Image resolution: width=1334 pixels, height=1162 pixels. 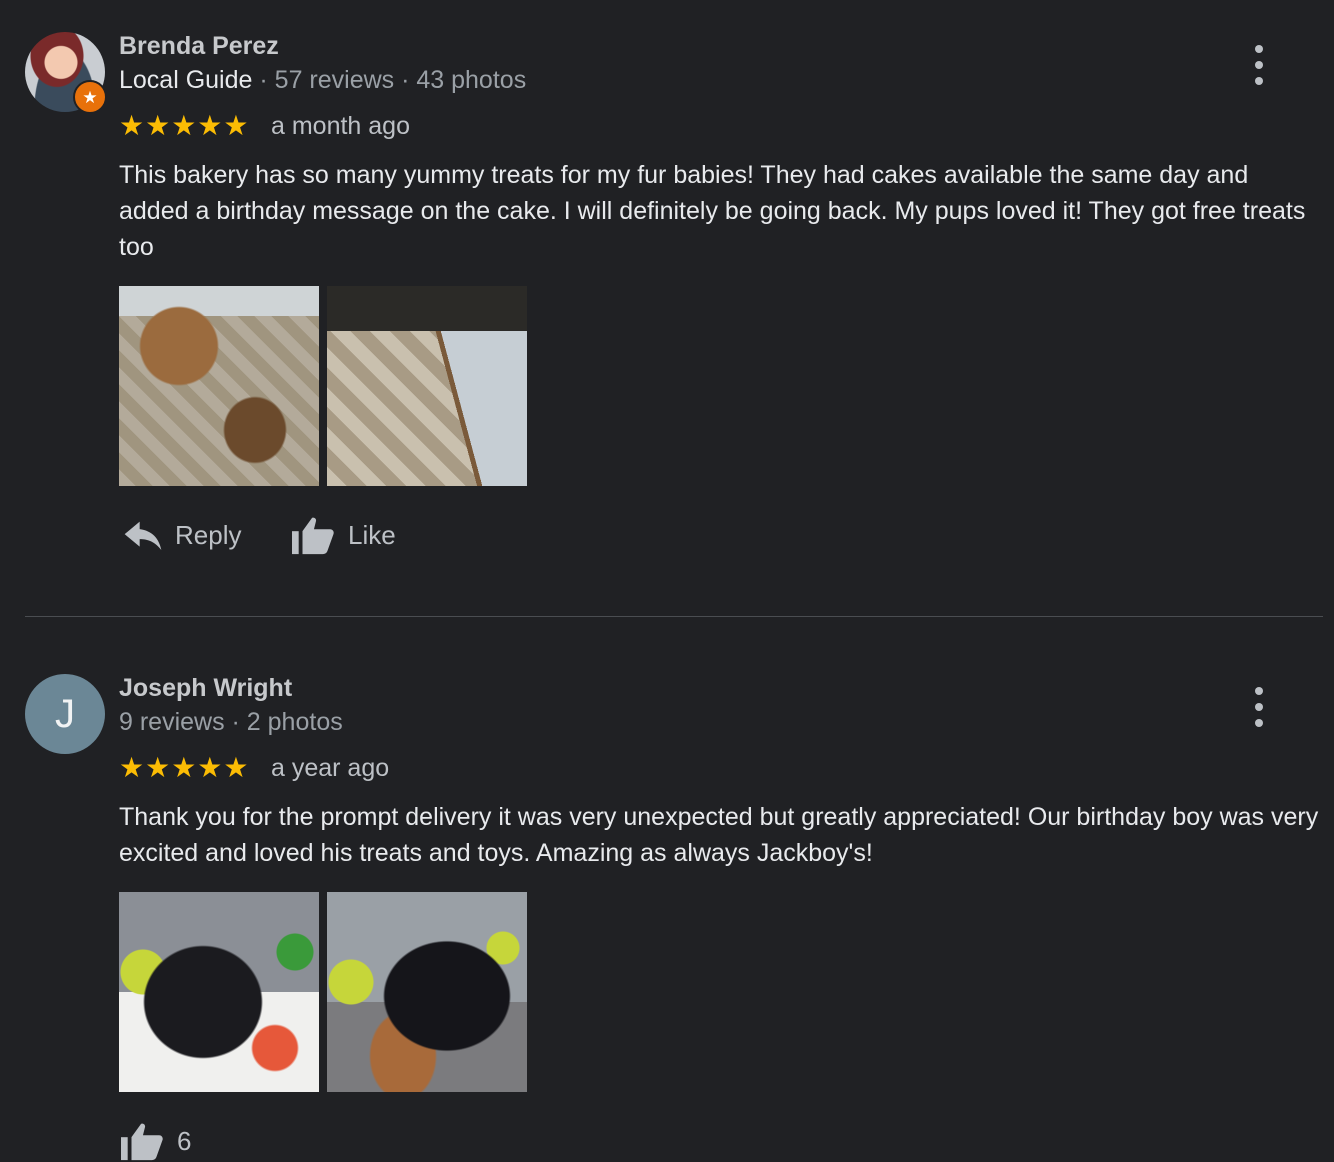 I want to click on like-label: Like, so click(x=372, y=534).